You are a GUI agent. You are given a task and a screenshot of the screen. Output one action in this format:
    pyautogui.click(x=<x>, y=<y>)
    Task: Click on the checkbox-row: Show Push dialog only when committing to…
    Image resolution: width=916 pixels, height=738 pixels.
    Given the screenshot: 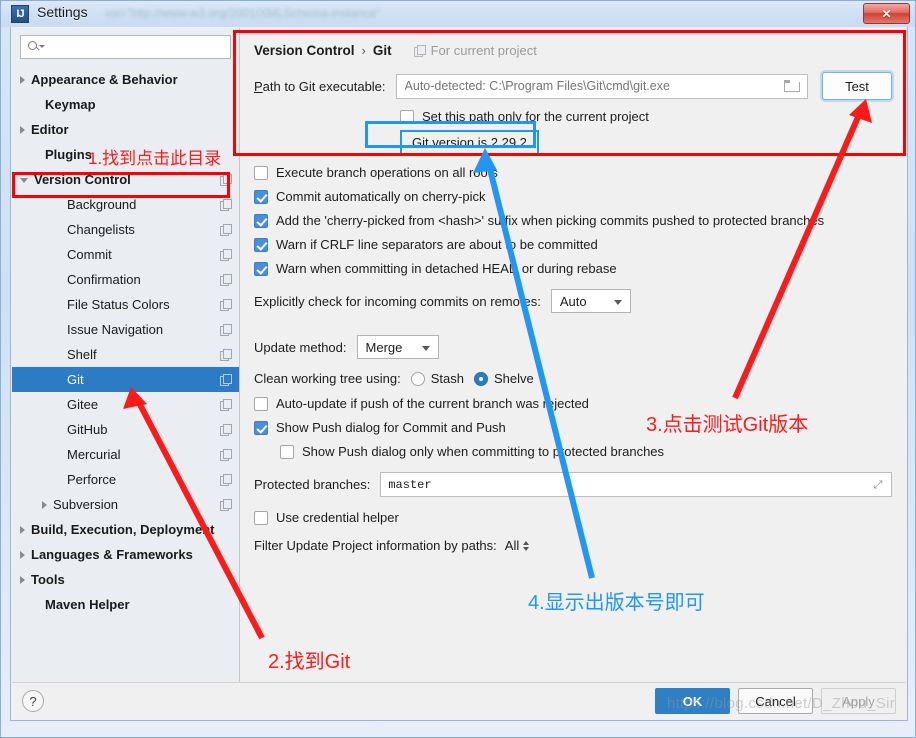 What is the action you would take?
    pyautogui.click(x=586, y=451)
    